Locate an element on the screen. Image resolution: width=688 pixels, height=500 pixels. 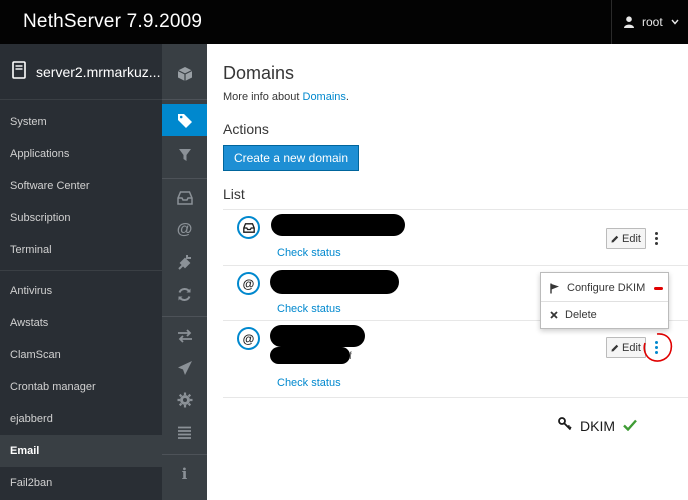
domains-link: Domains is located at coordinates (324, 97).